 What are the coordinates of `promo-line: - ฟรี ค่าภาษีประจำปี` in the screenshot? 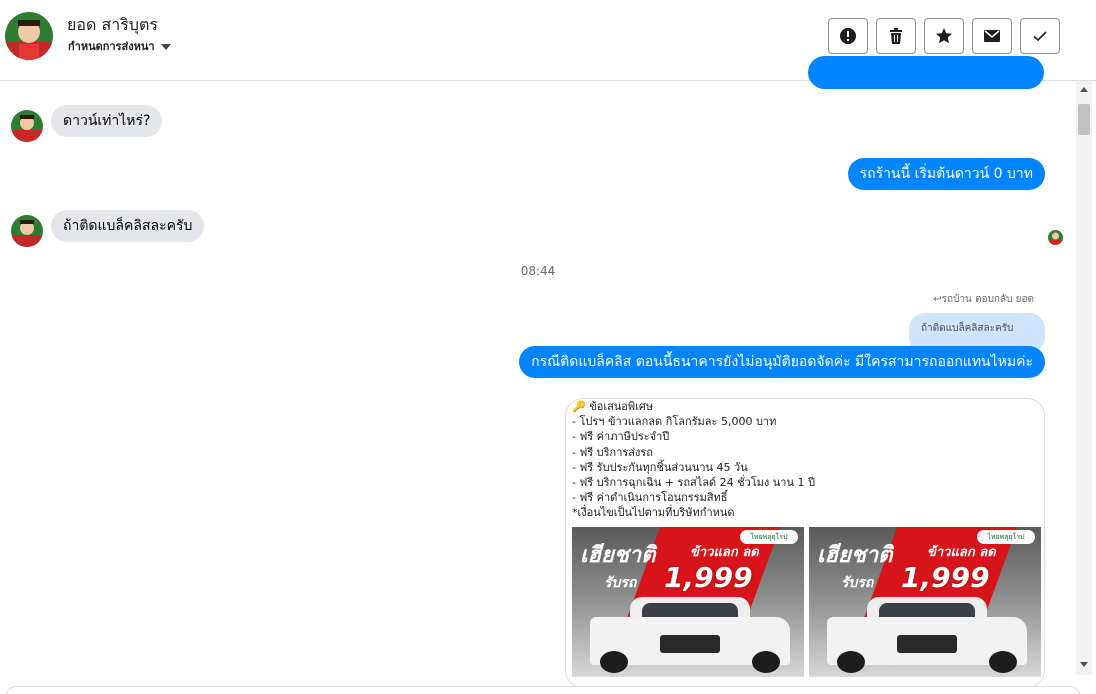 It's located at (621, 437).